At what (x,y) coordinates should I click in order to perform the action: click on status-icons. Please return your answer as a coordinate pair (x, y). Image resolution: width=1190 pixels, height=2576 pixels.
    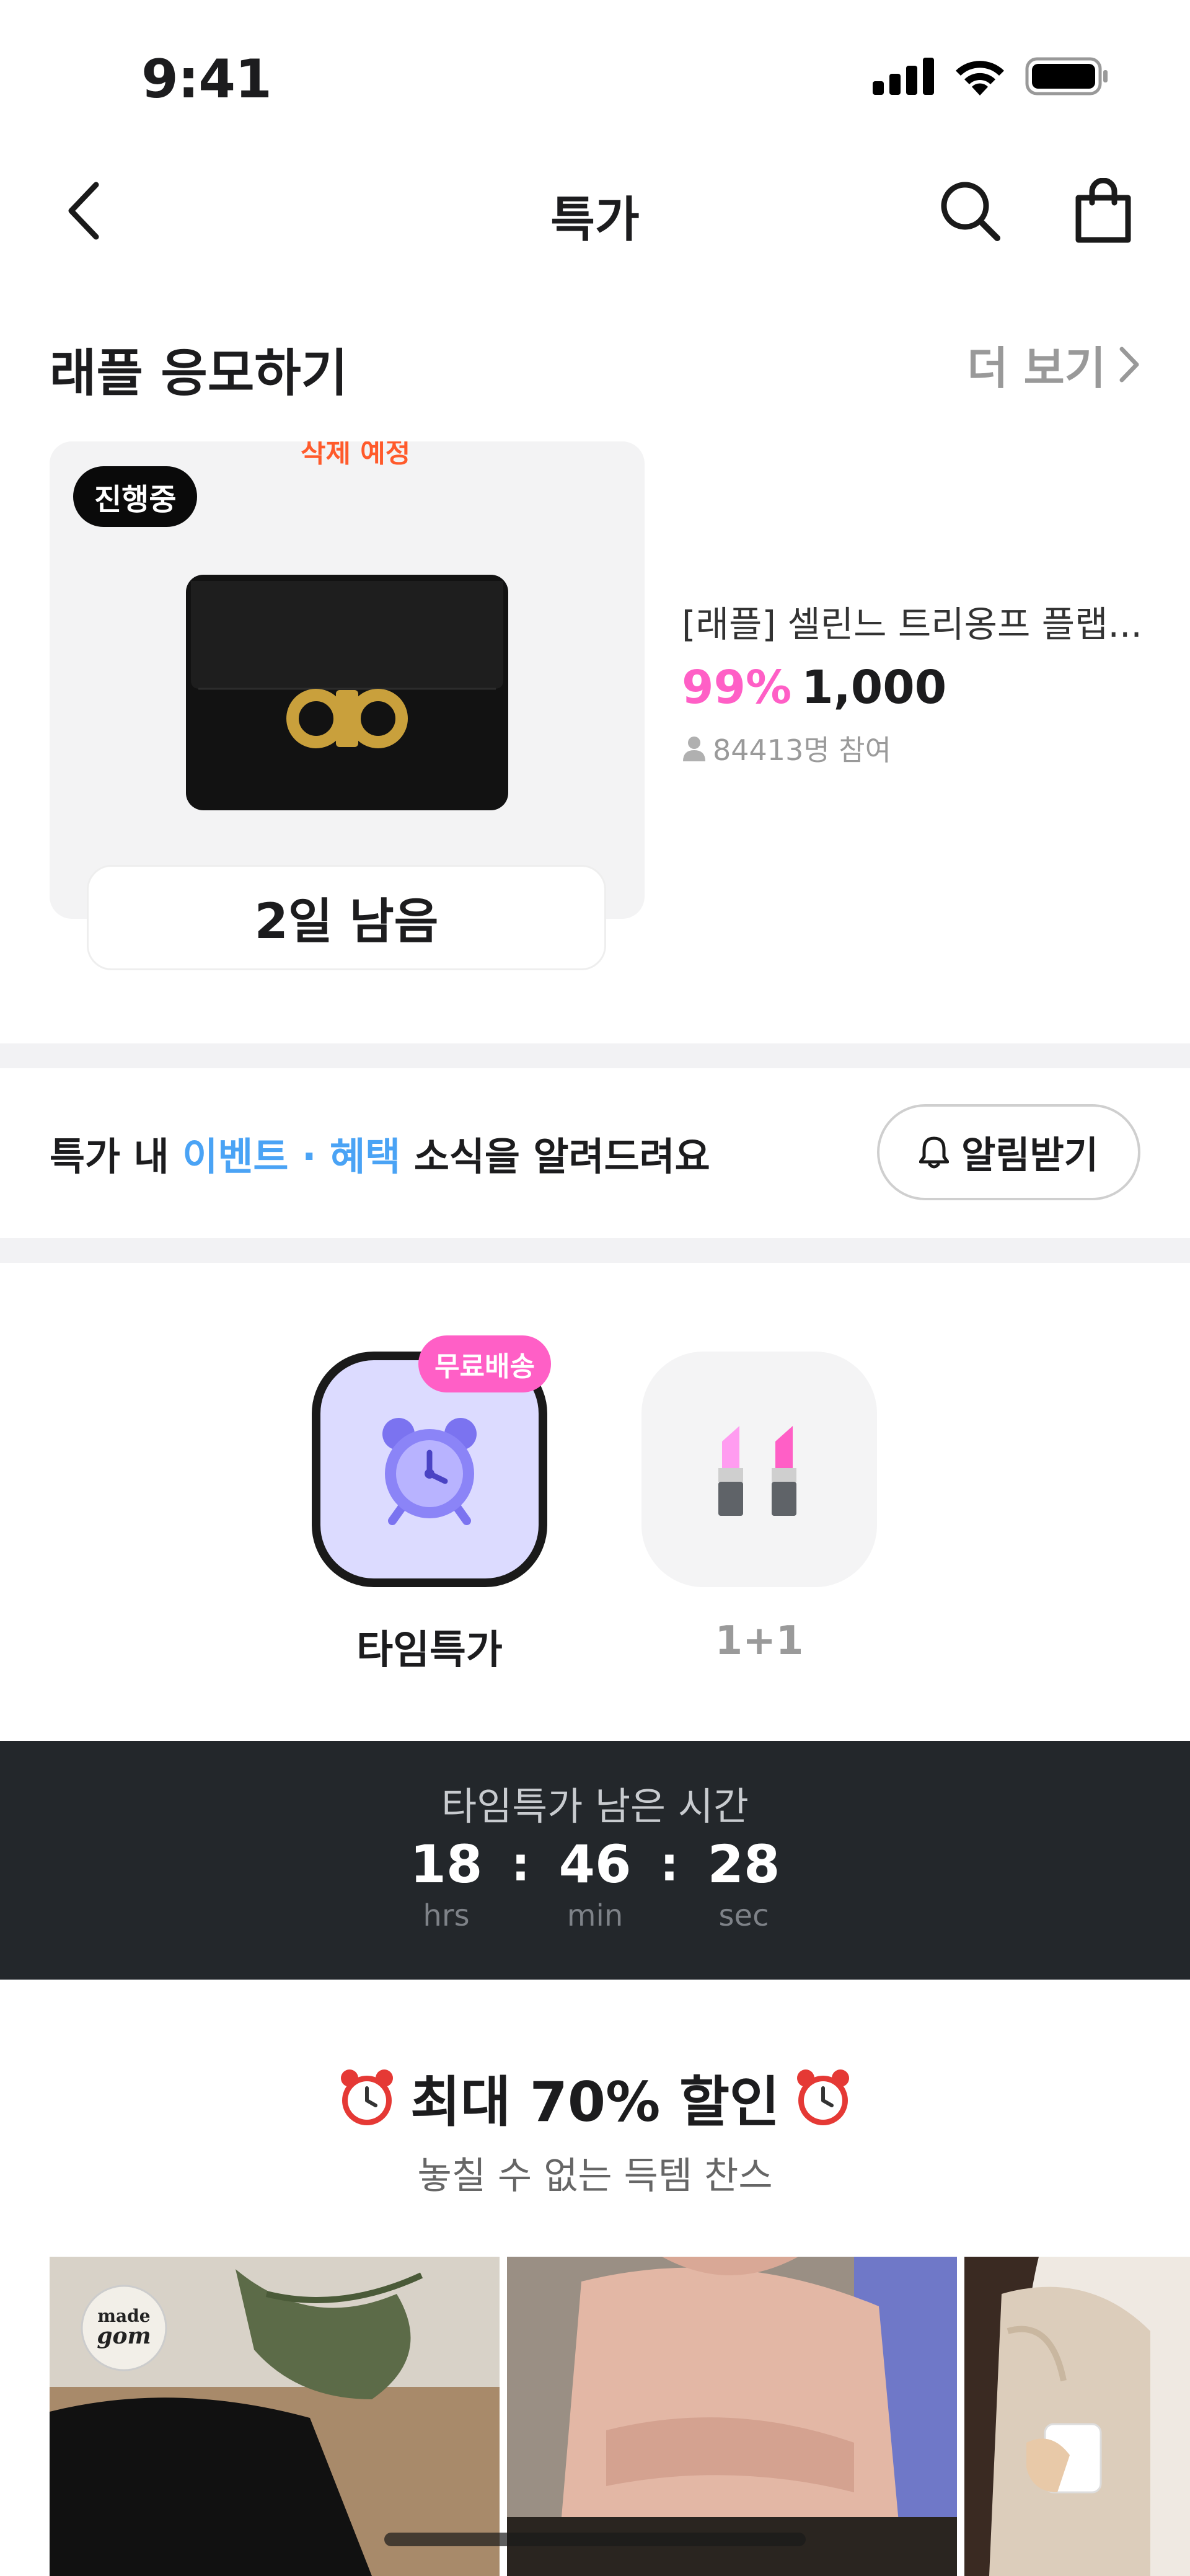
    Looking at the image, I should click on (991, 76).